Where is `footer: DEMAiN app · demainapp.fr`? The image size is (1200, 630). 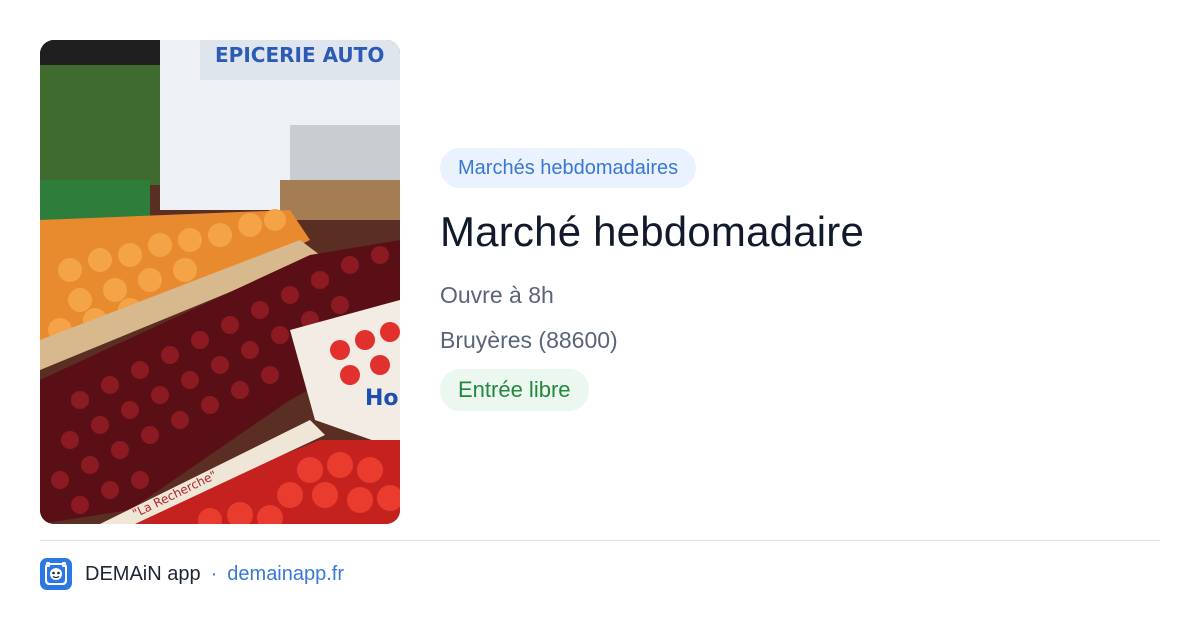 footer: DEMAiN app · demainapp.fr is located at coordinates (192, 574).